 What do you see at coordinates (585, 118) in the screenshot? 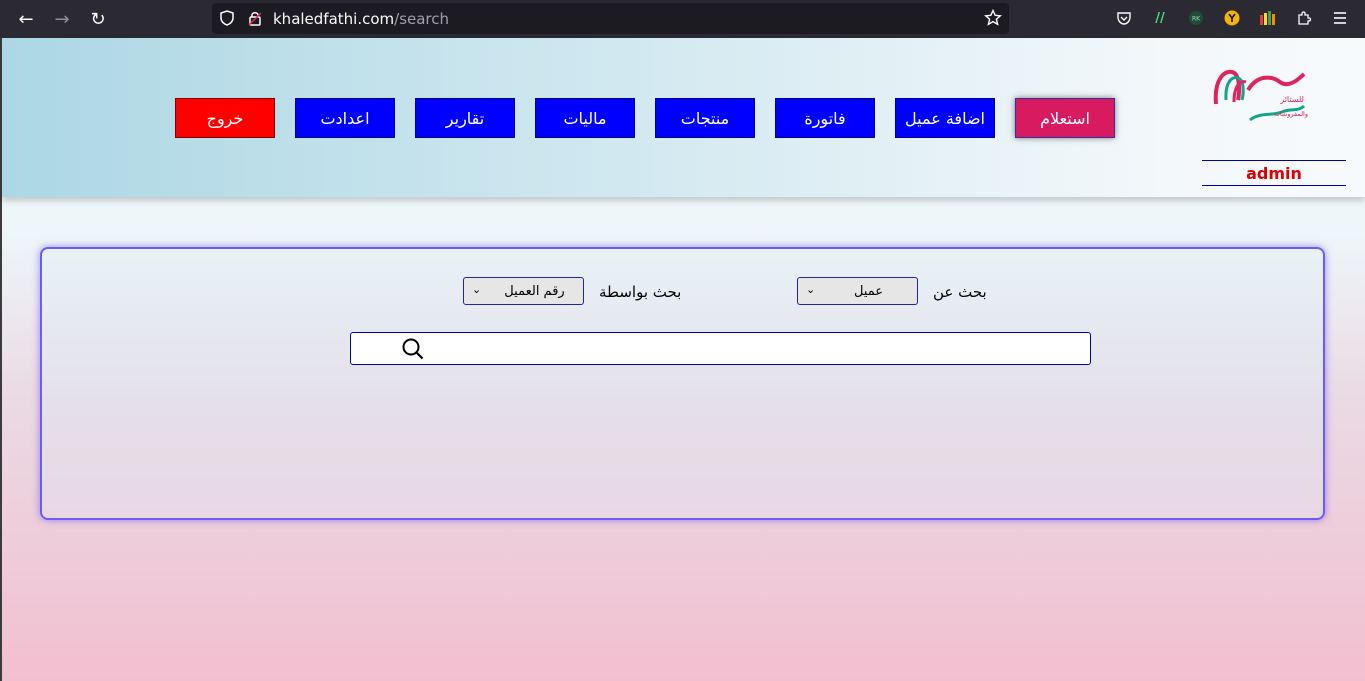
I see `nav-finance-button: ماليات` at bounding box center [585, 118].